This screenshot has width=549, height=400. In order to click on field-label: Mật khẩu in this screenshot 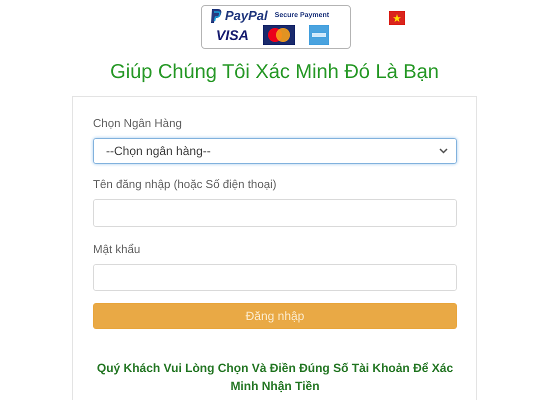, I will do `click(116, 249)`.